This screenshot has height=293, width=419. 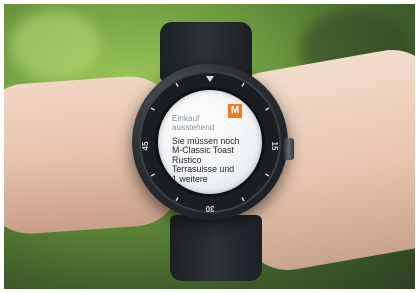 I want to click on app-badge-icon: M, so click(x=235, y=111).